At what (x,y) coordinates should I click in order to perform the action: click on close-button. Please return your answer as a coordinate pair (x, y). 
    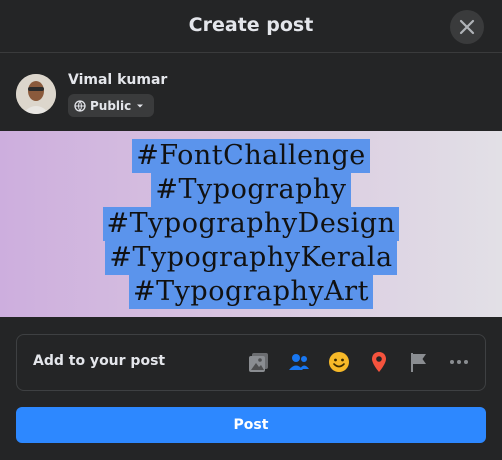
    Looking at the image, I should click on (467, 27).